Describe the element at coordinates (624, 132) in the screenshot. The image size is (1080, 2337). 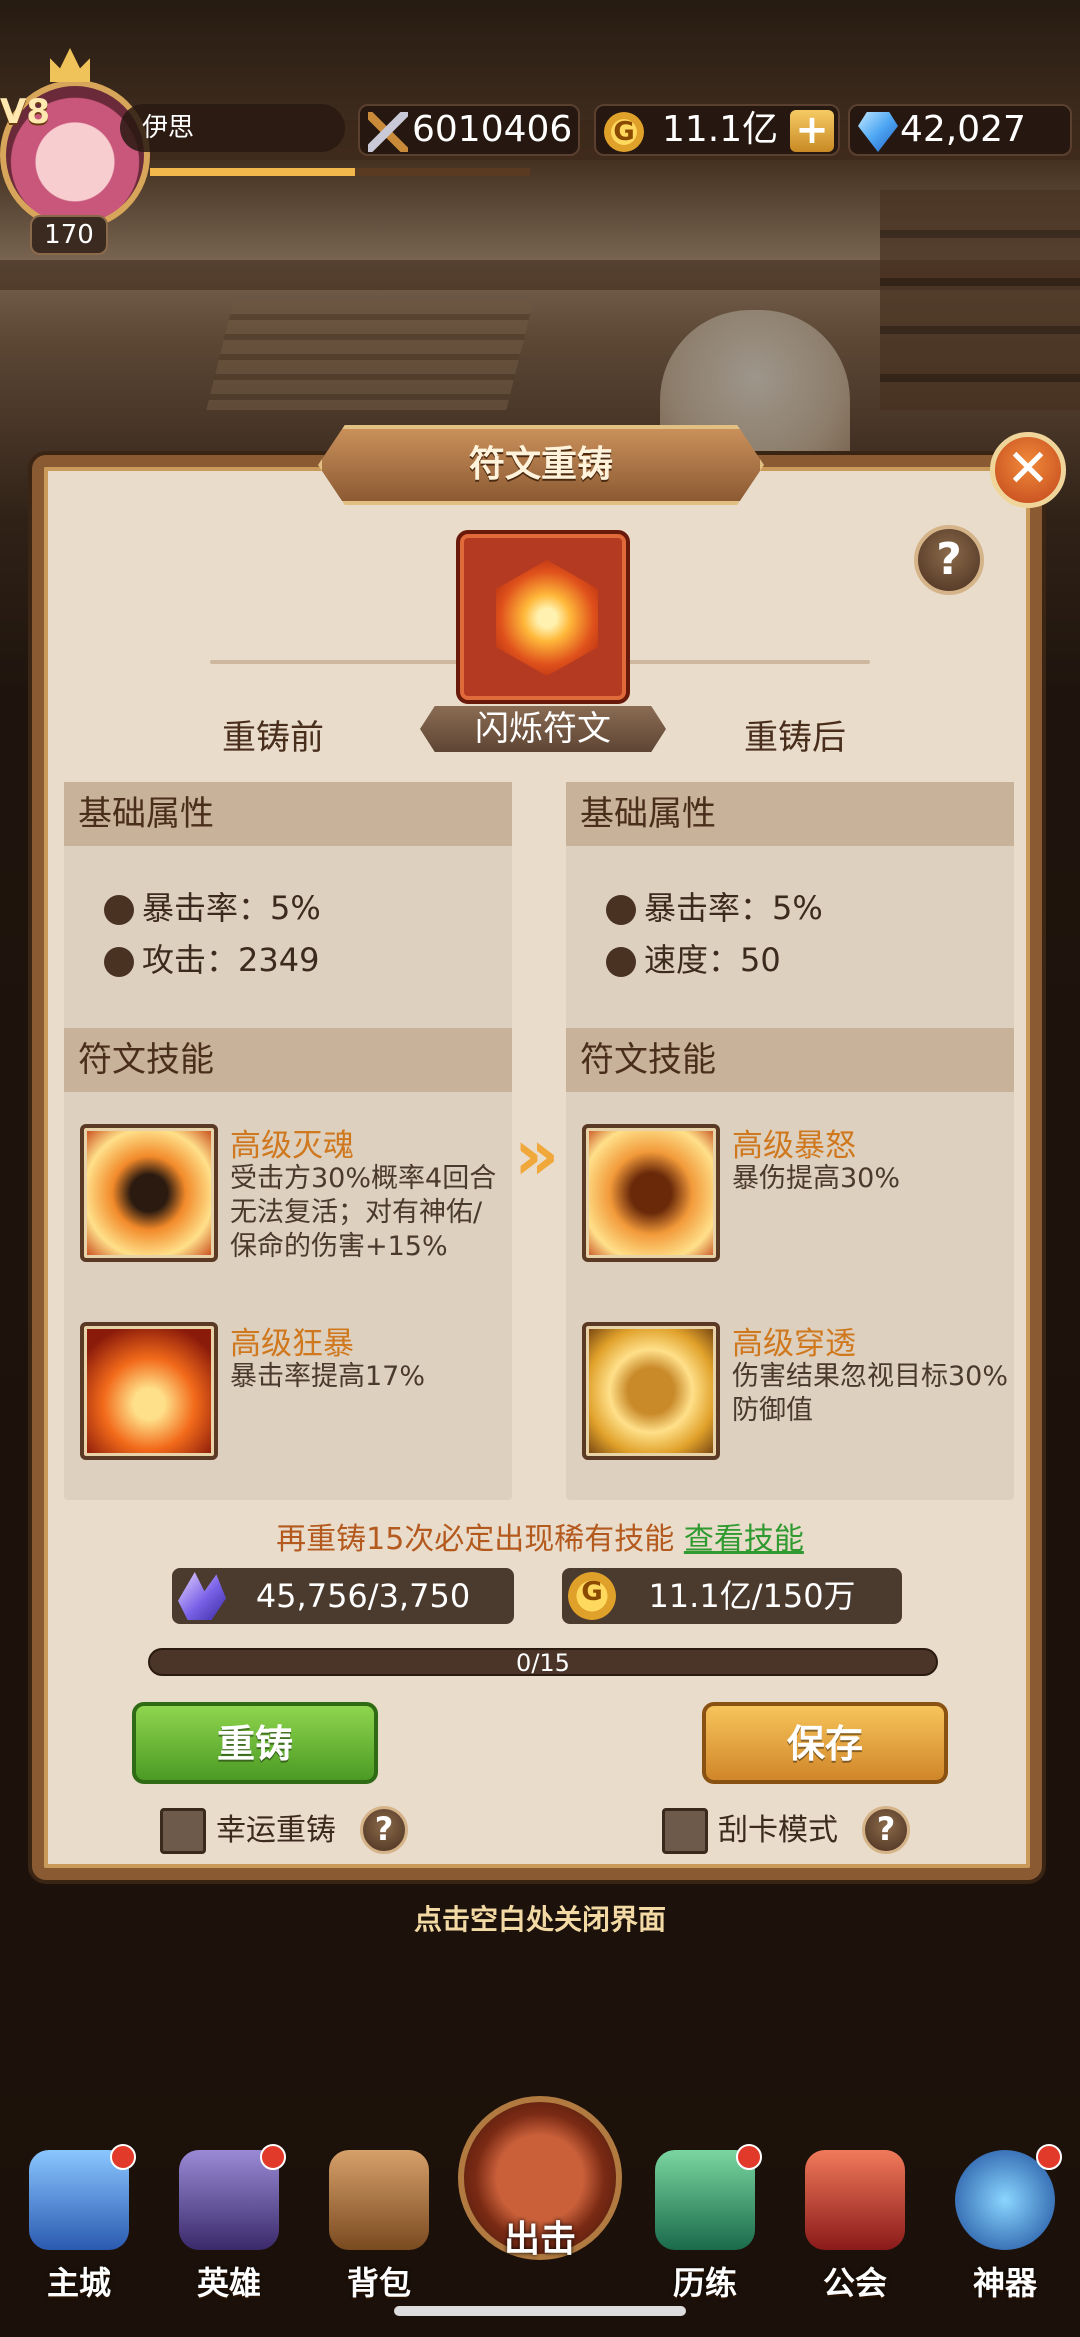
I see `gold-coin-icon: G` at that location.